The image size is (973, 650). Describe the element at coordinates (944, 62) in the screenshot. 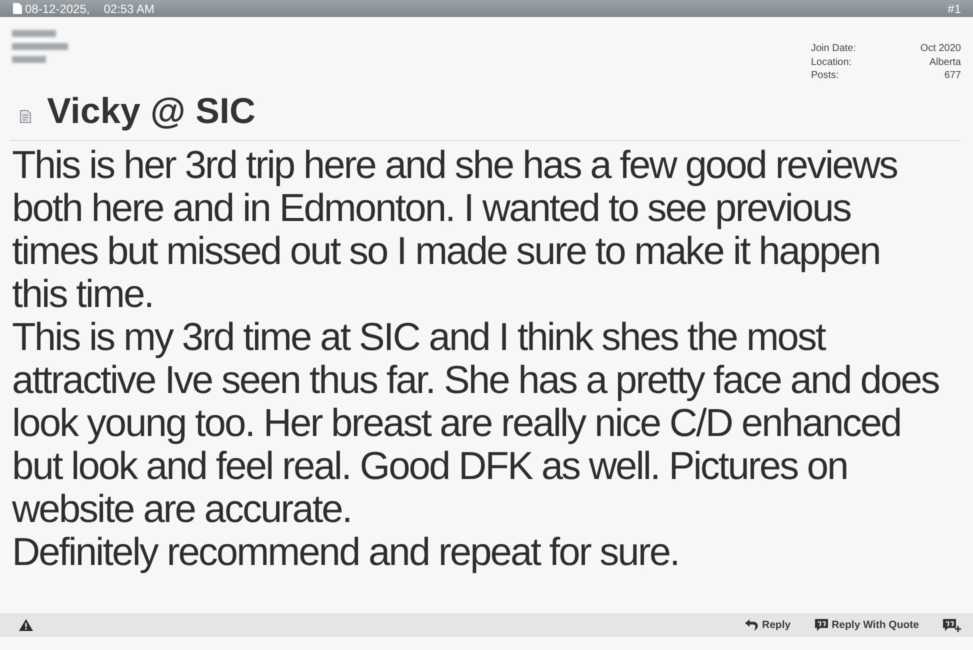

I see `stat-value: Alberta` at that location.